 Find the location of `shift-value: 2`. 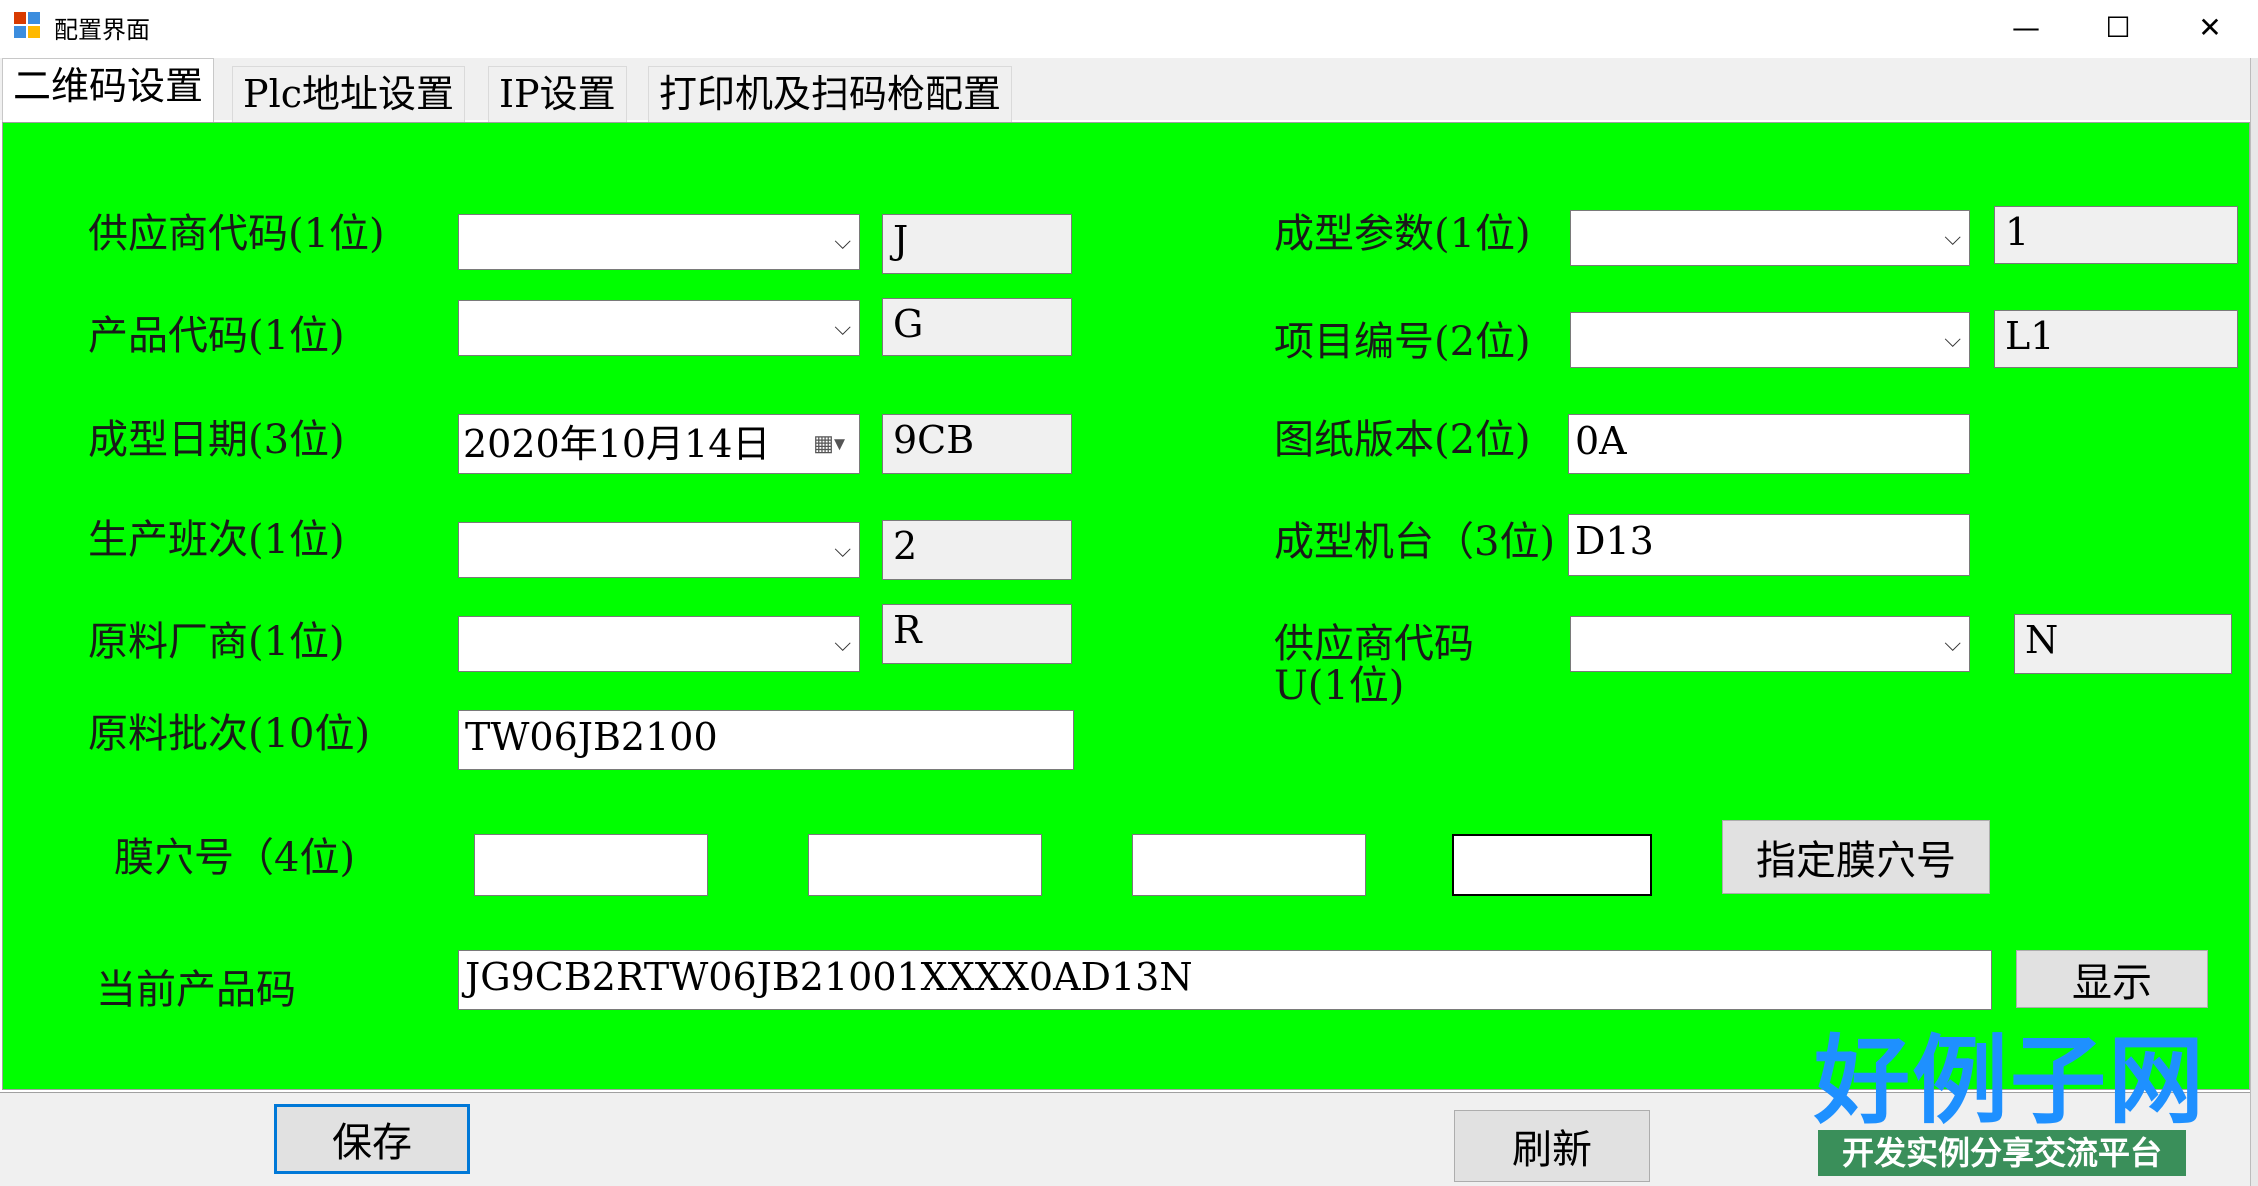

shift-value: 2 is located at coordinates (977, 550).